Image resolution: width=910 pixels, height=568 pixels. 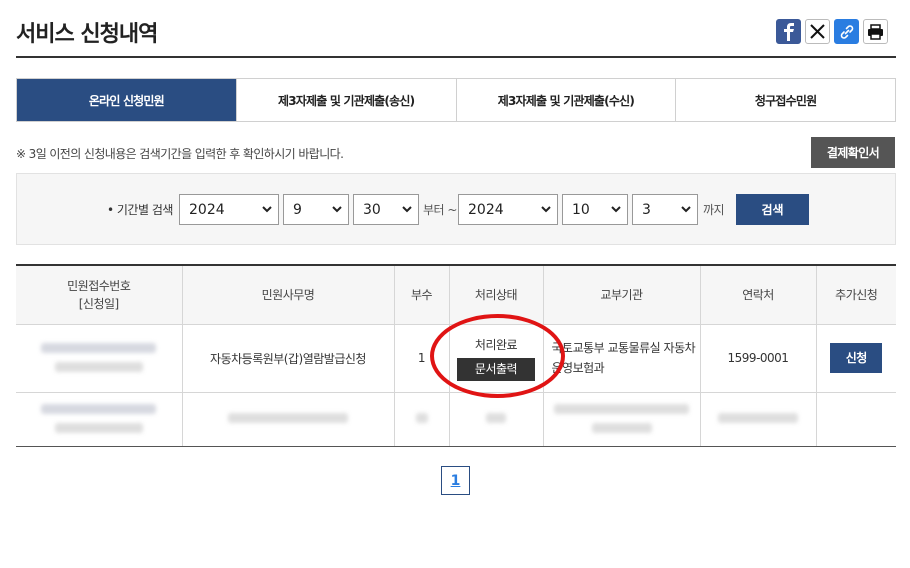 What do you see at coordinates (665, 209) in the screenshot?
I see `to-day-select: 3` at bounding box center [665, 209].